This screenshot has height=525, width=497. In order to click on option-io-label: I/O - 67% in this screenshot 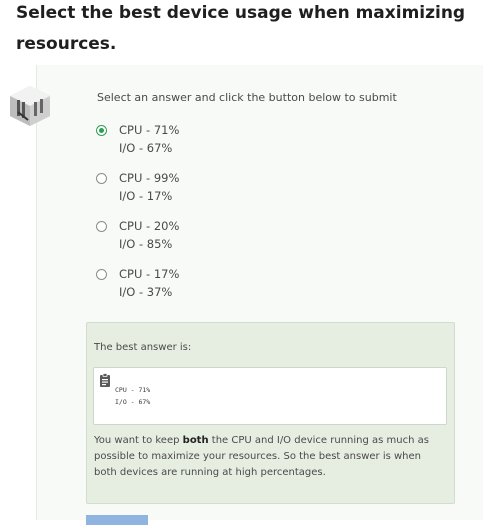, I will do `click(146, 148)`.